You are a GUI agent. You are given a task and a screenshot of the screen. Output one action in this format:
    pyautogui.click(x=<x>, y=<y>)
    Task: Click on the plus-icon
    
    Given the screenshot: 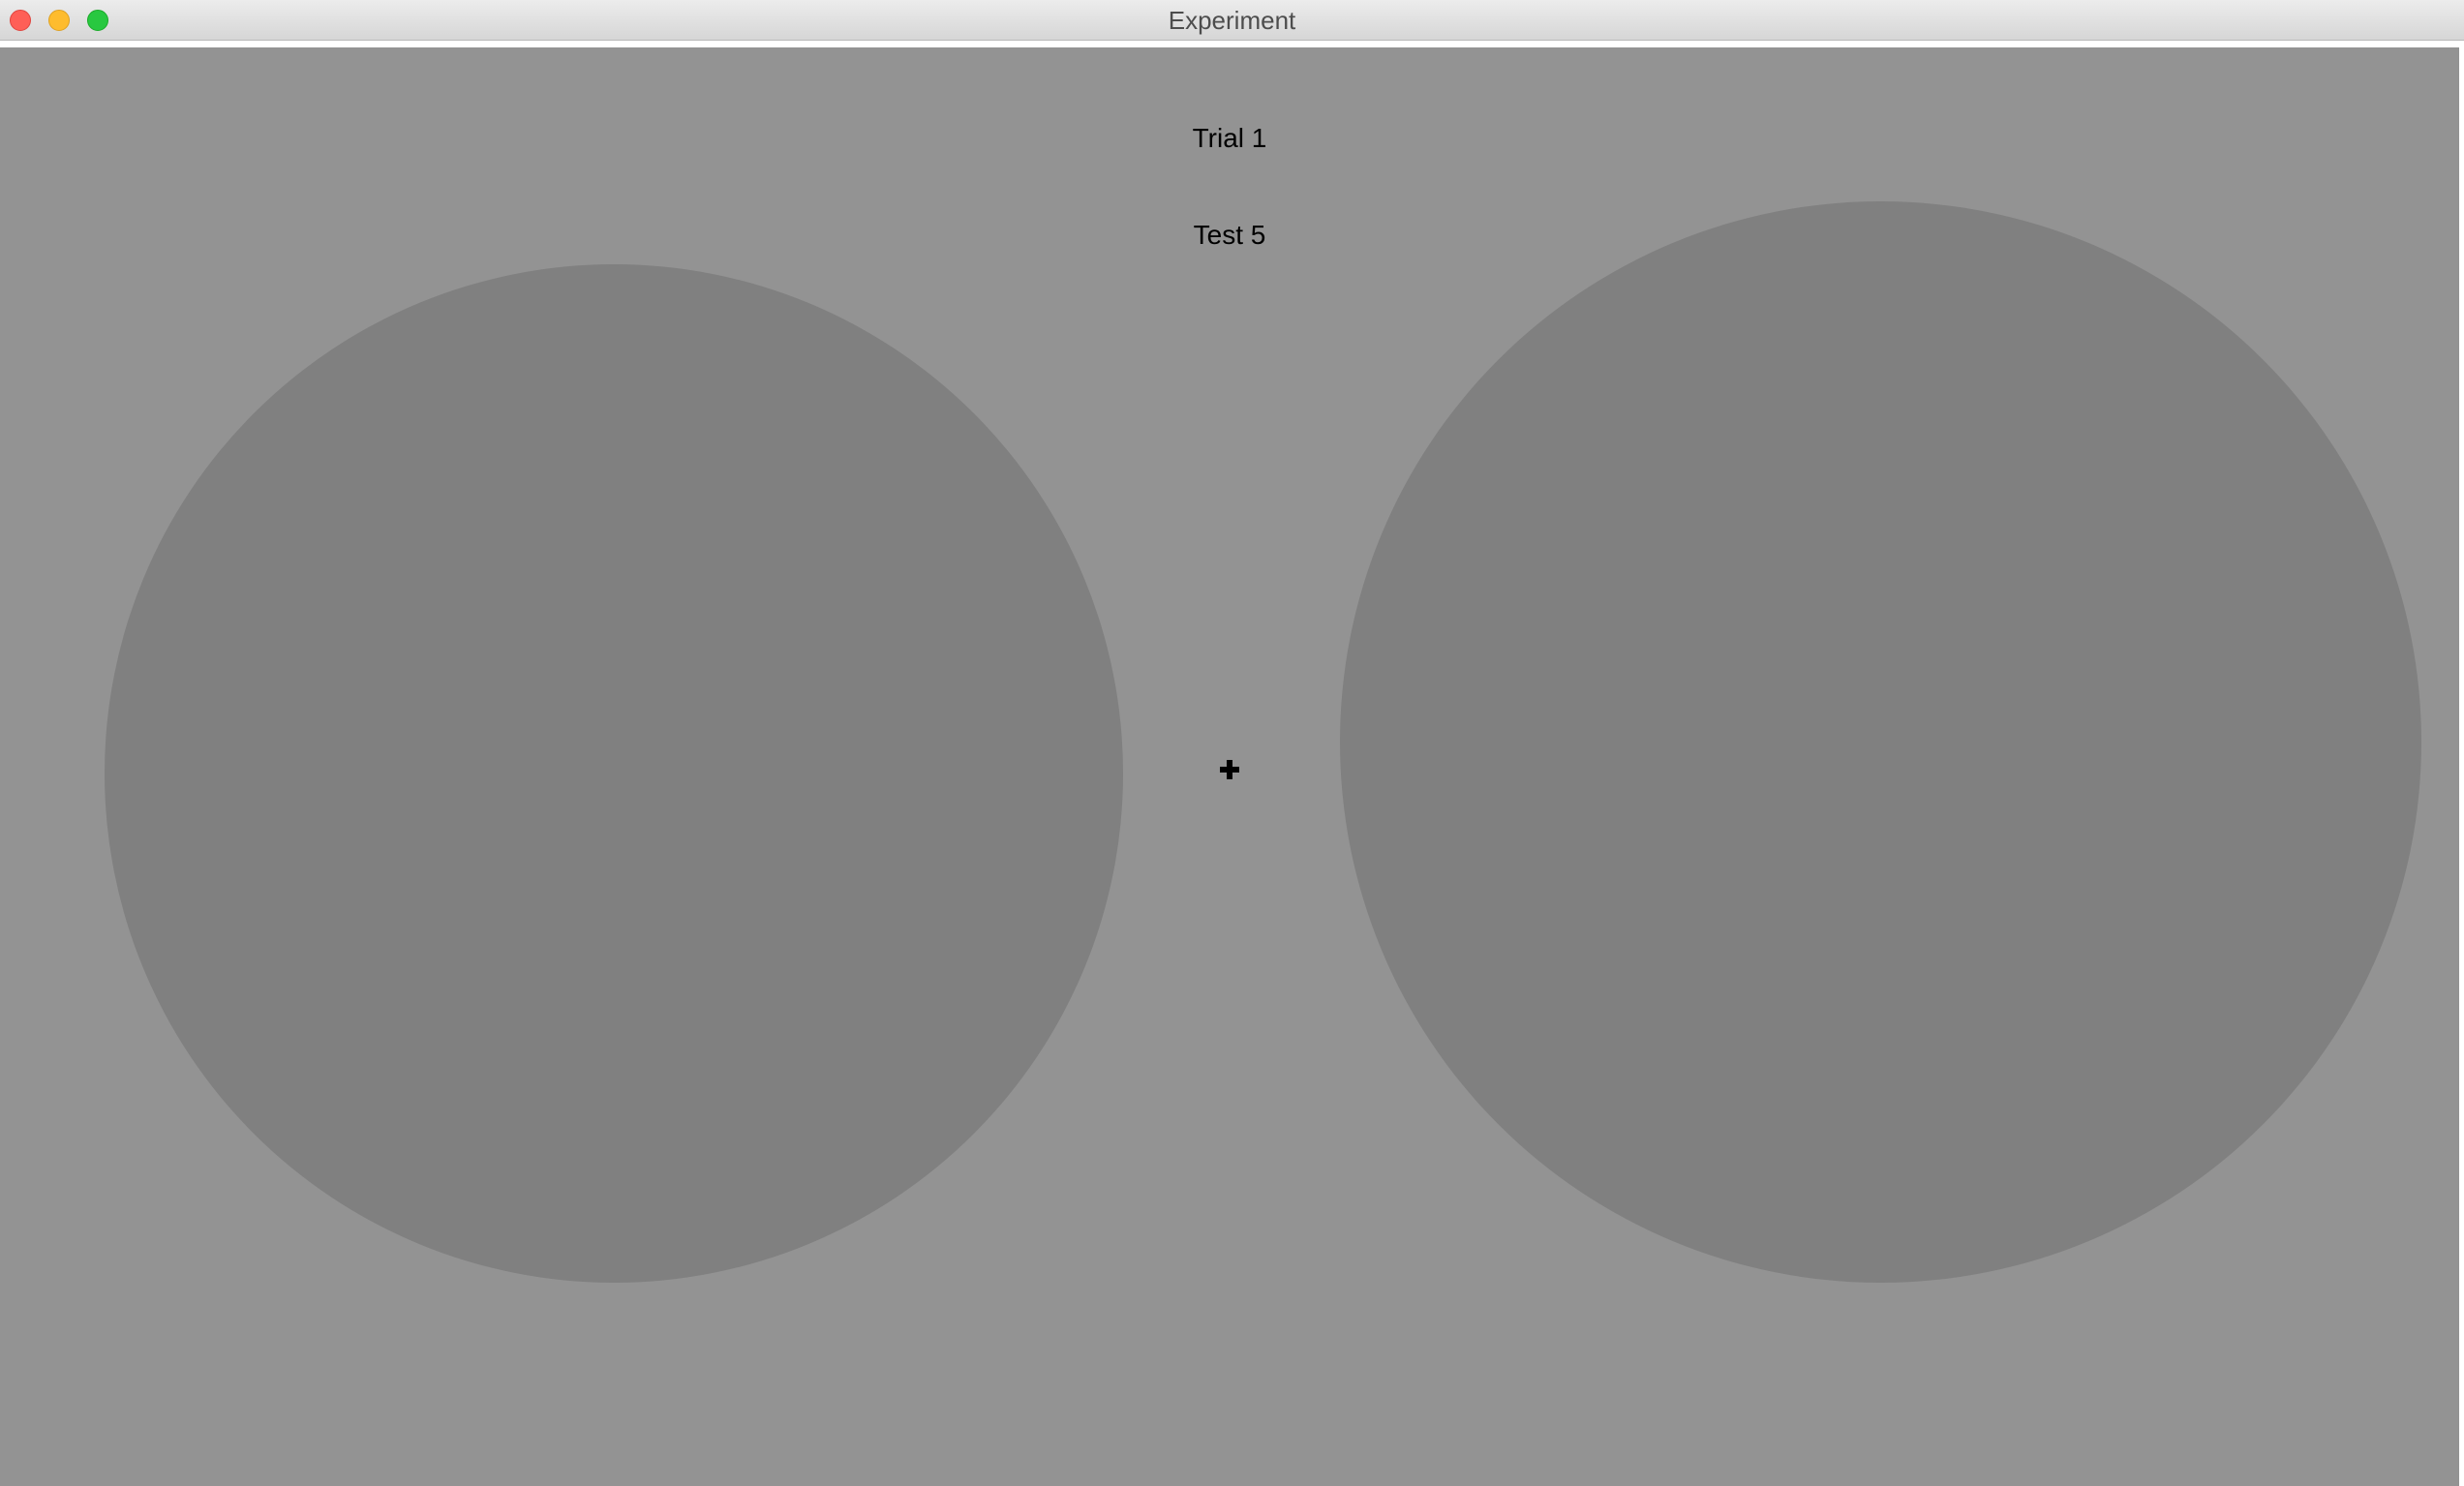 What is the action you would take?
    pyautogui.click(x=1229, y=769)
    